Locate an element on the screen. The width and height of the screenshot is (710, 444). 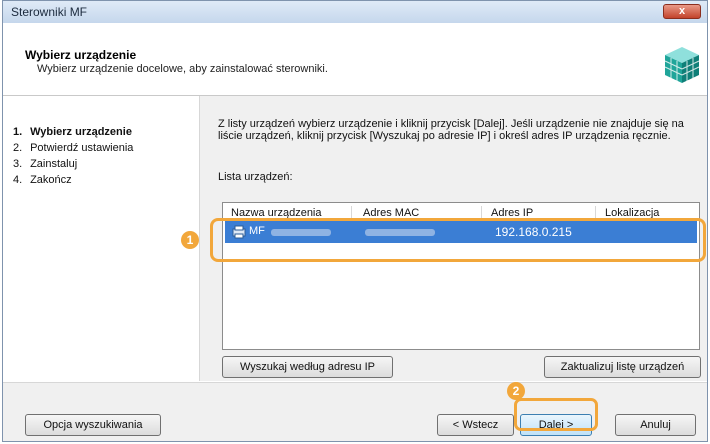
callout-badge-2: 2 is located at coordinates (516, 391).